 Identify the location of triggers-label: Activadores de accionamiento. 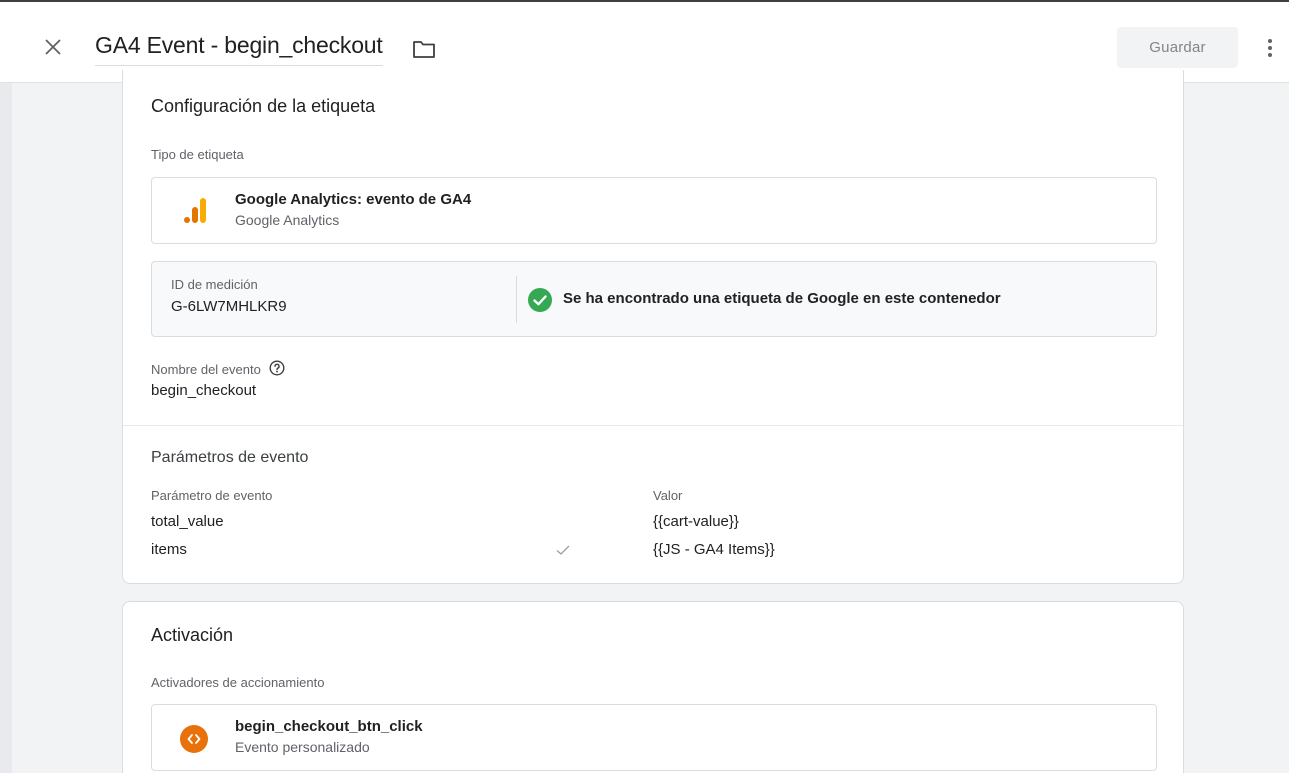
(238, 682).